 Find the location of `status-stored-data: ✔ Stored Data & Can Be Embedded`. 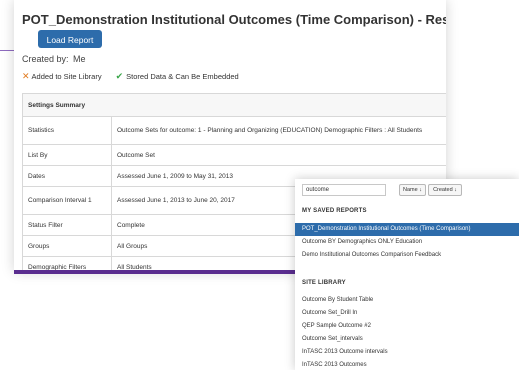

status-stored-data: ✔ Stored Data & Can Be Embedded is located at coordinates (177, 76).